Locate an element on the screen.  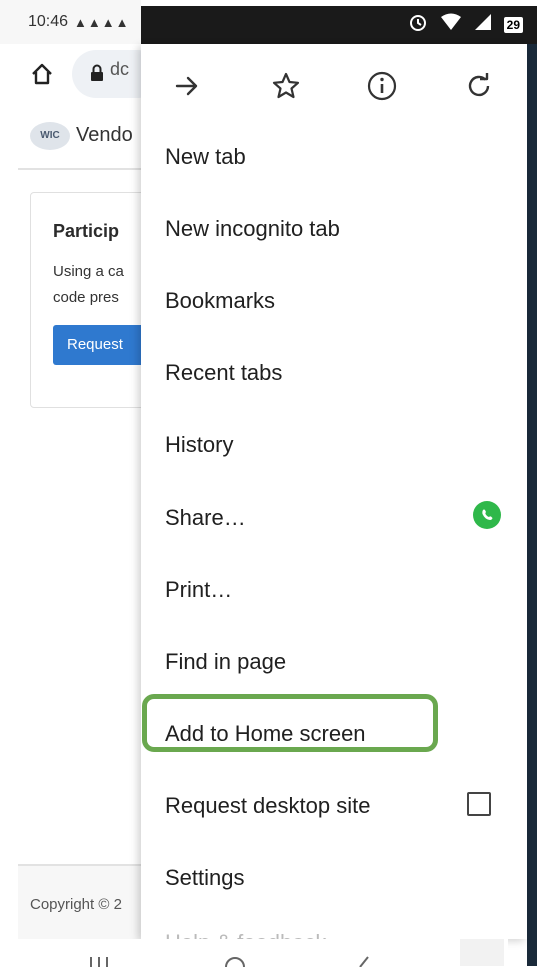
desktop-site-checkbox is located at coordinates (479, 804).